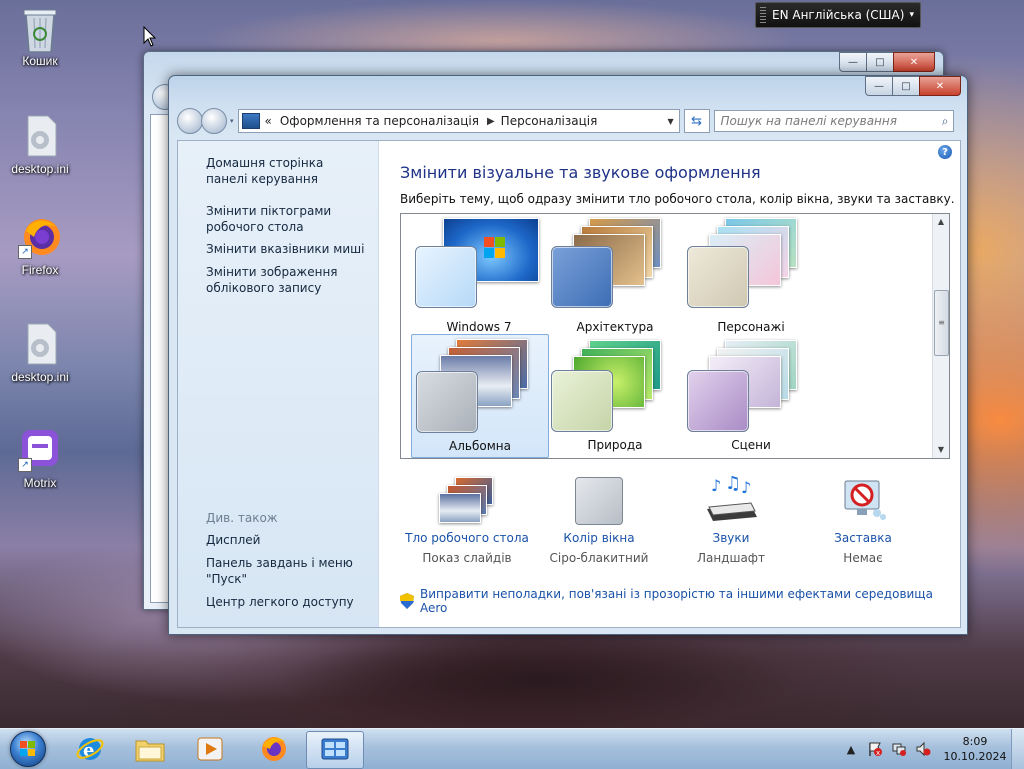 Image resolution: width=1024 pixels, height=769 pixels. Describe the element at coordinates (467, 500) in the screenshot. I see `desktop-background-icon` at that location.